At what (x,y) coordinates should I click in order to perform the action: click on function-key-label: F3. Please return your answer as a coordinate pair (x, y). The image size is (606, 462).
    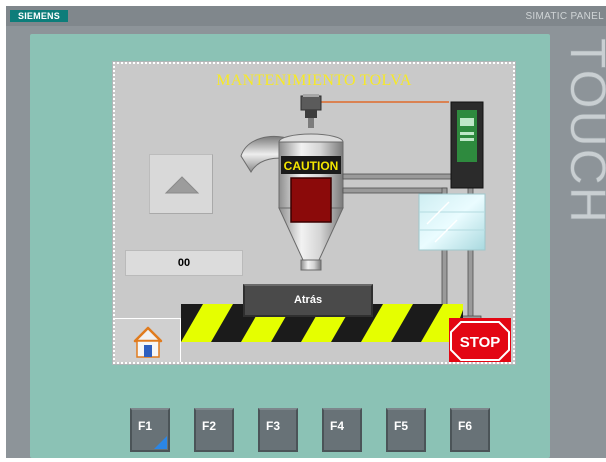
    Looking at the image, I should click on (273, 426).